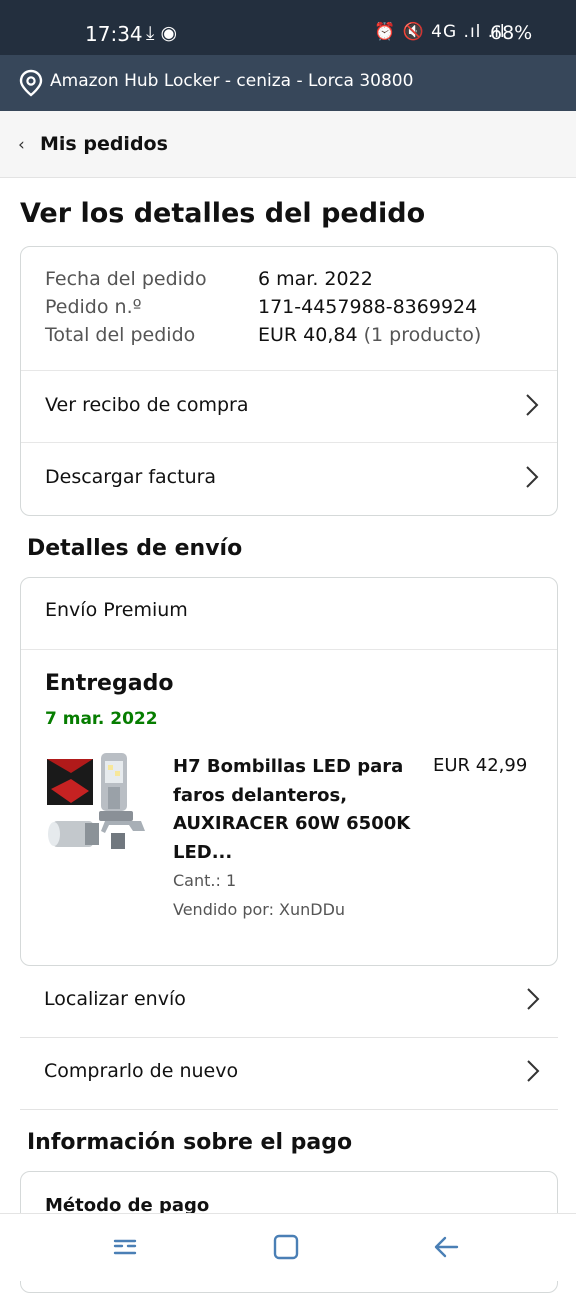 The image size is (576, 1293). Describe the element at coordinates (289, 406) in the screenshot. I see `view-receipt-row: Ver recibo de compra` at that location.